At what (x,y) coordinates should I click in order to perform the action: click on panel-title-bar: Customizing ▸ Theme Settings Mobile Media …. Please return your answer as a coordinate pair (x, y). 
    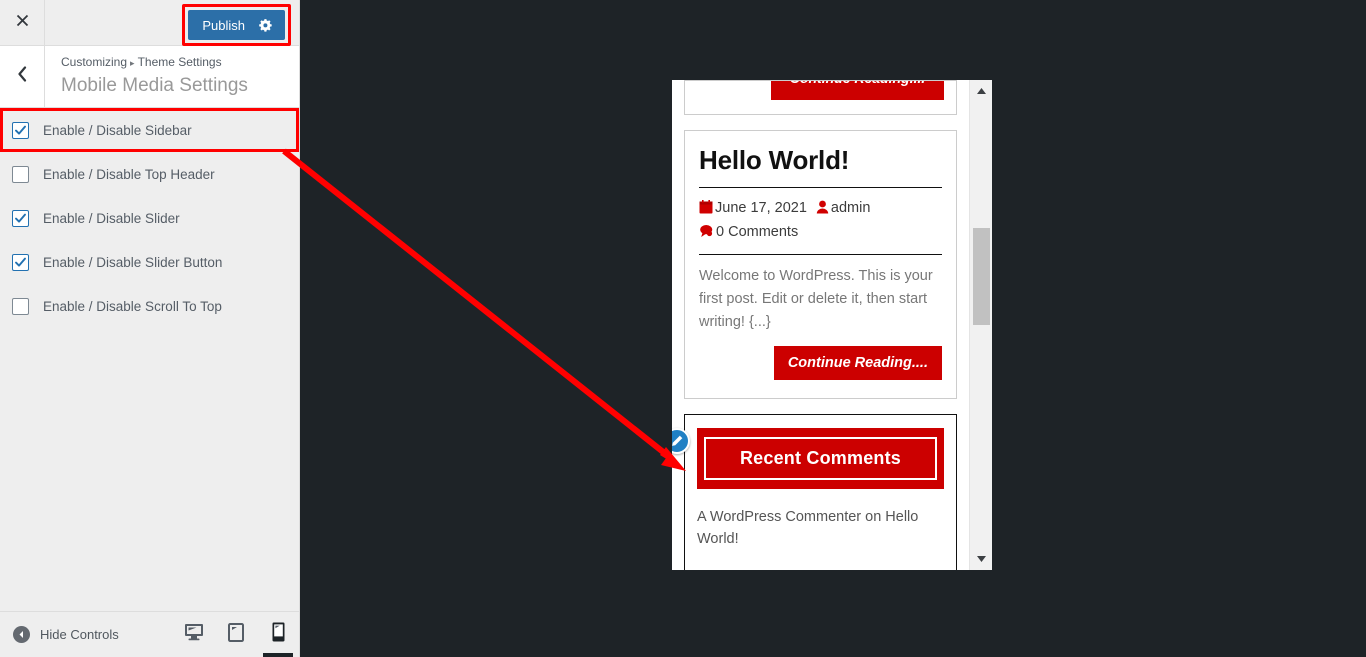
    Looking at the image, I should click on (149, 77).